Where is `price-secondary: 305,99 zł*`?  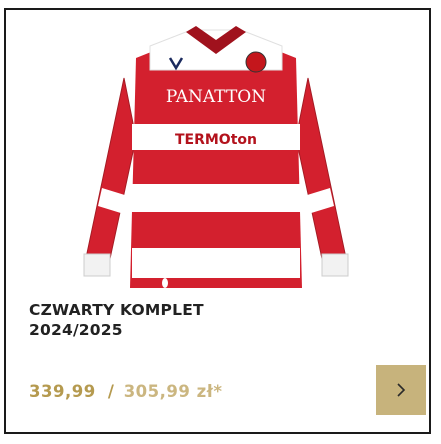 price-secondary: 305,99 zł* is located at coordinates (173, 391).